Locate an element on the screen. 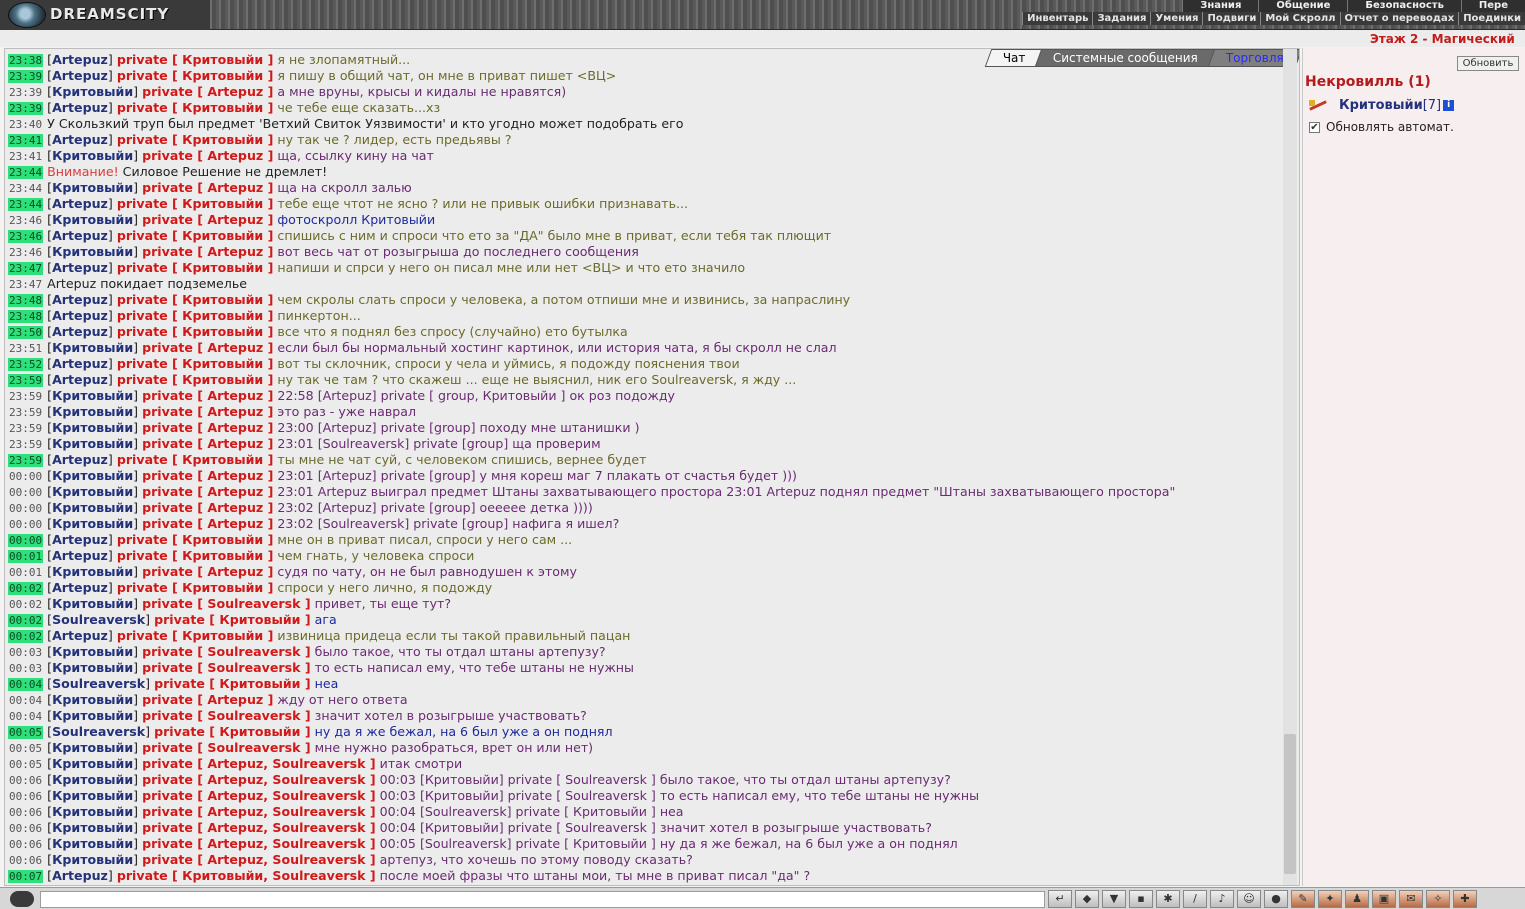 The height and width of the screenshot is (909, 1525). attack-icon is located at coordinates (1321, 105).